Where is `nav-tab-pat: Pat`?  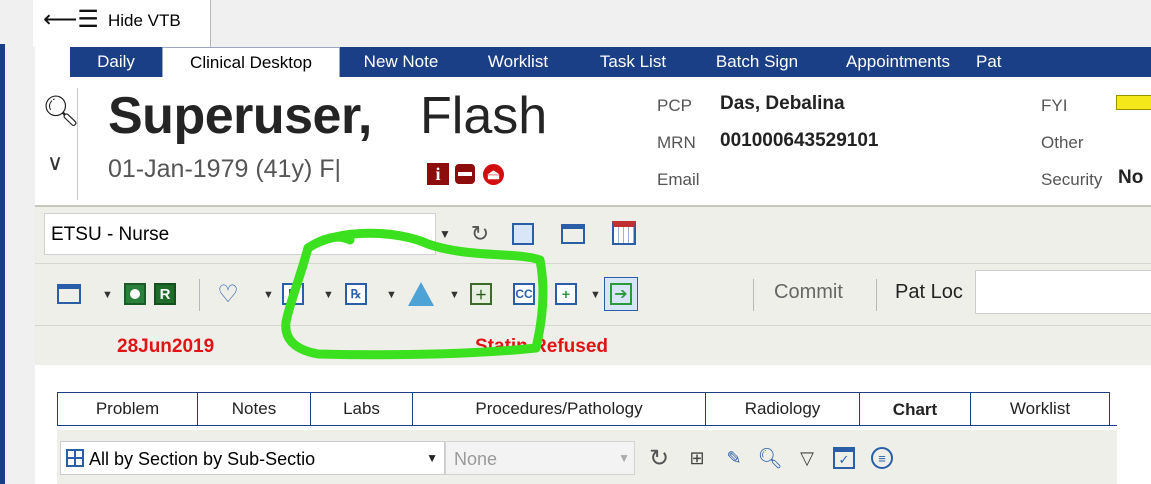 nav-tab-pat: Pat is located at coordinates (994, 62).